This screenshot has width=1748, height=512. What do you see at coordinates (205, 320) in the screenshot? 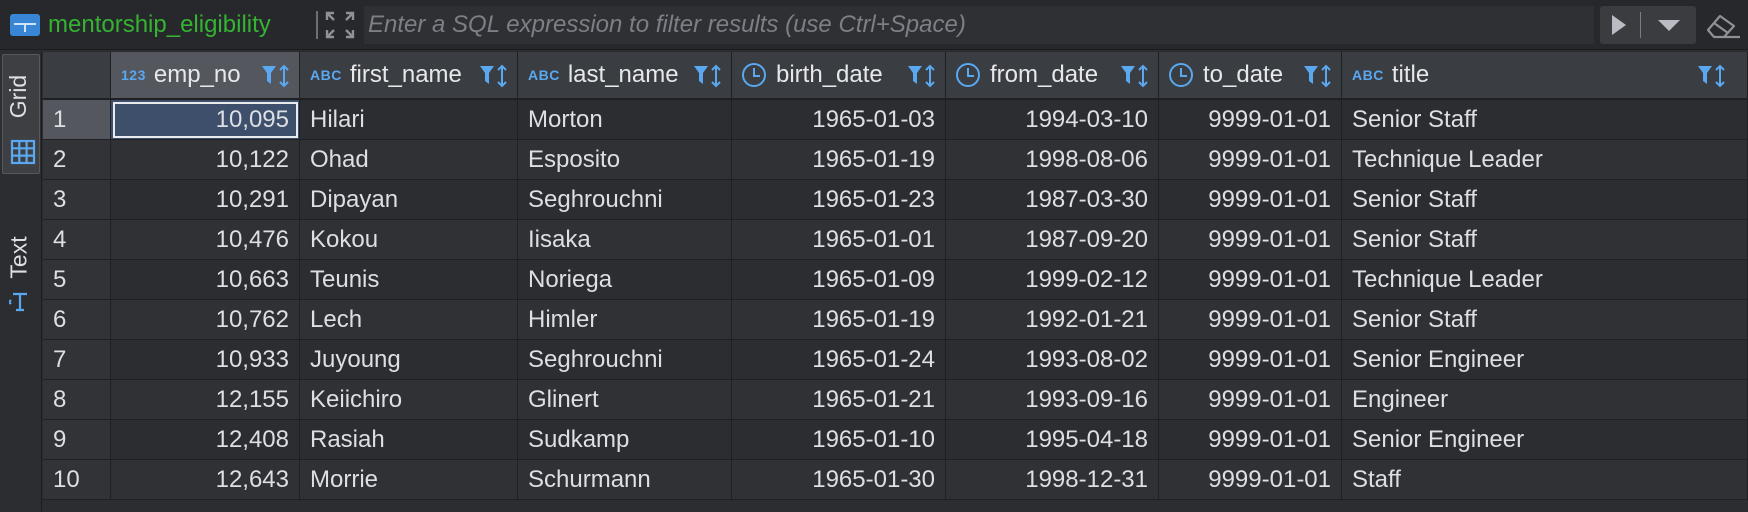
I see `cell-emp-no: 10,762` at bounding box center [205, 320].